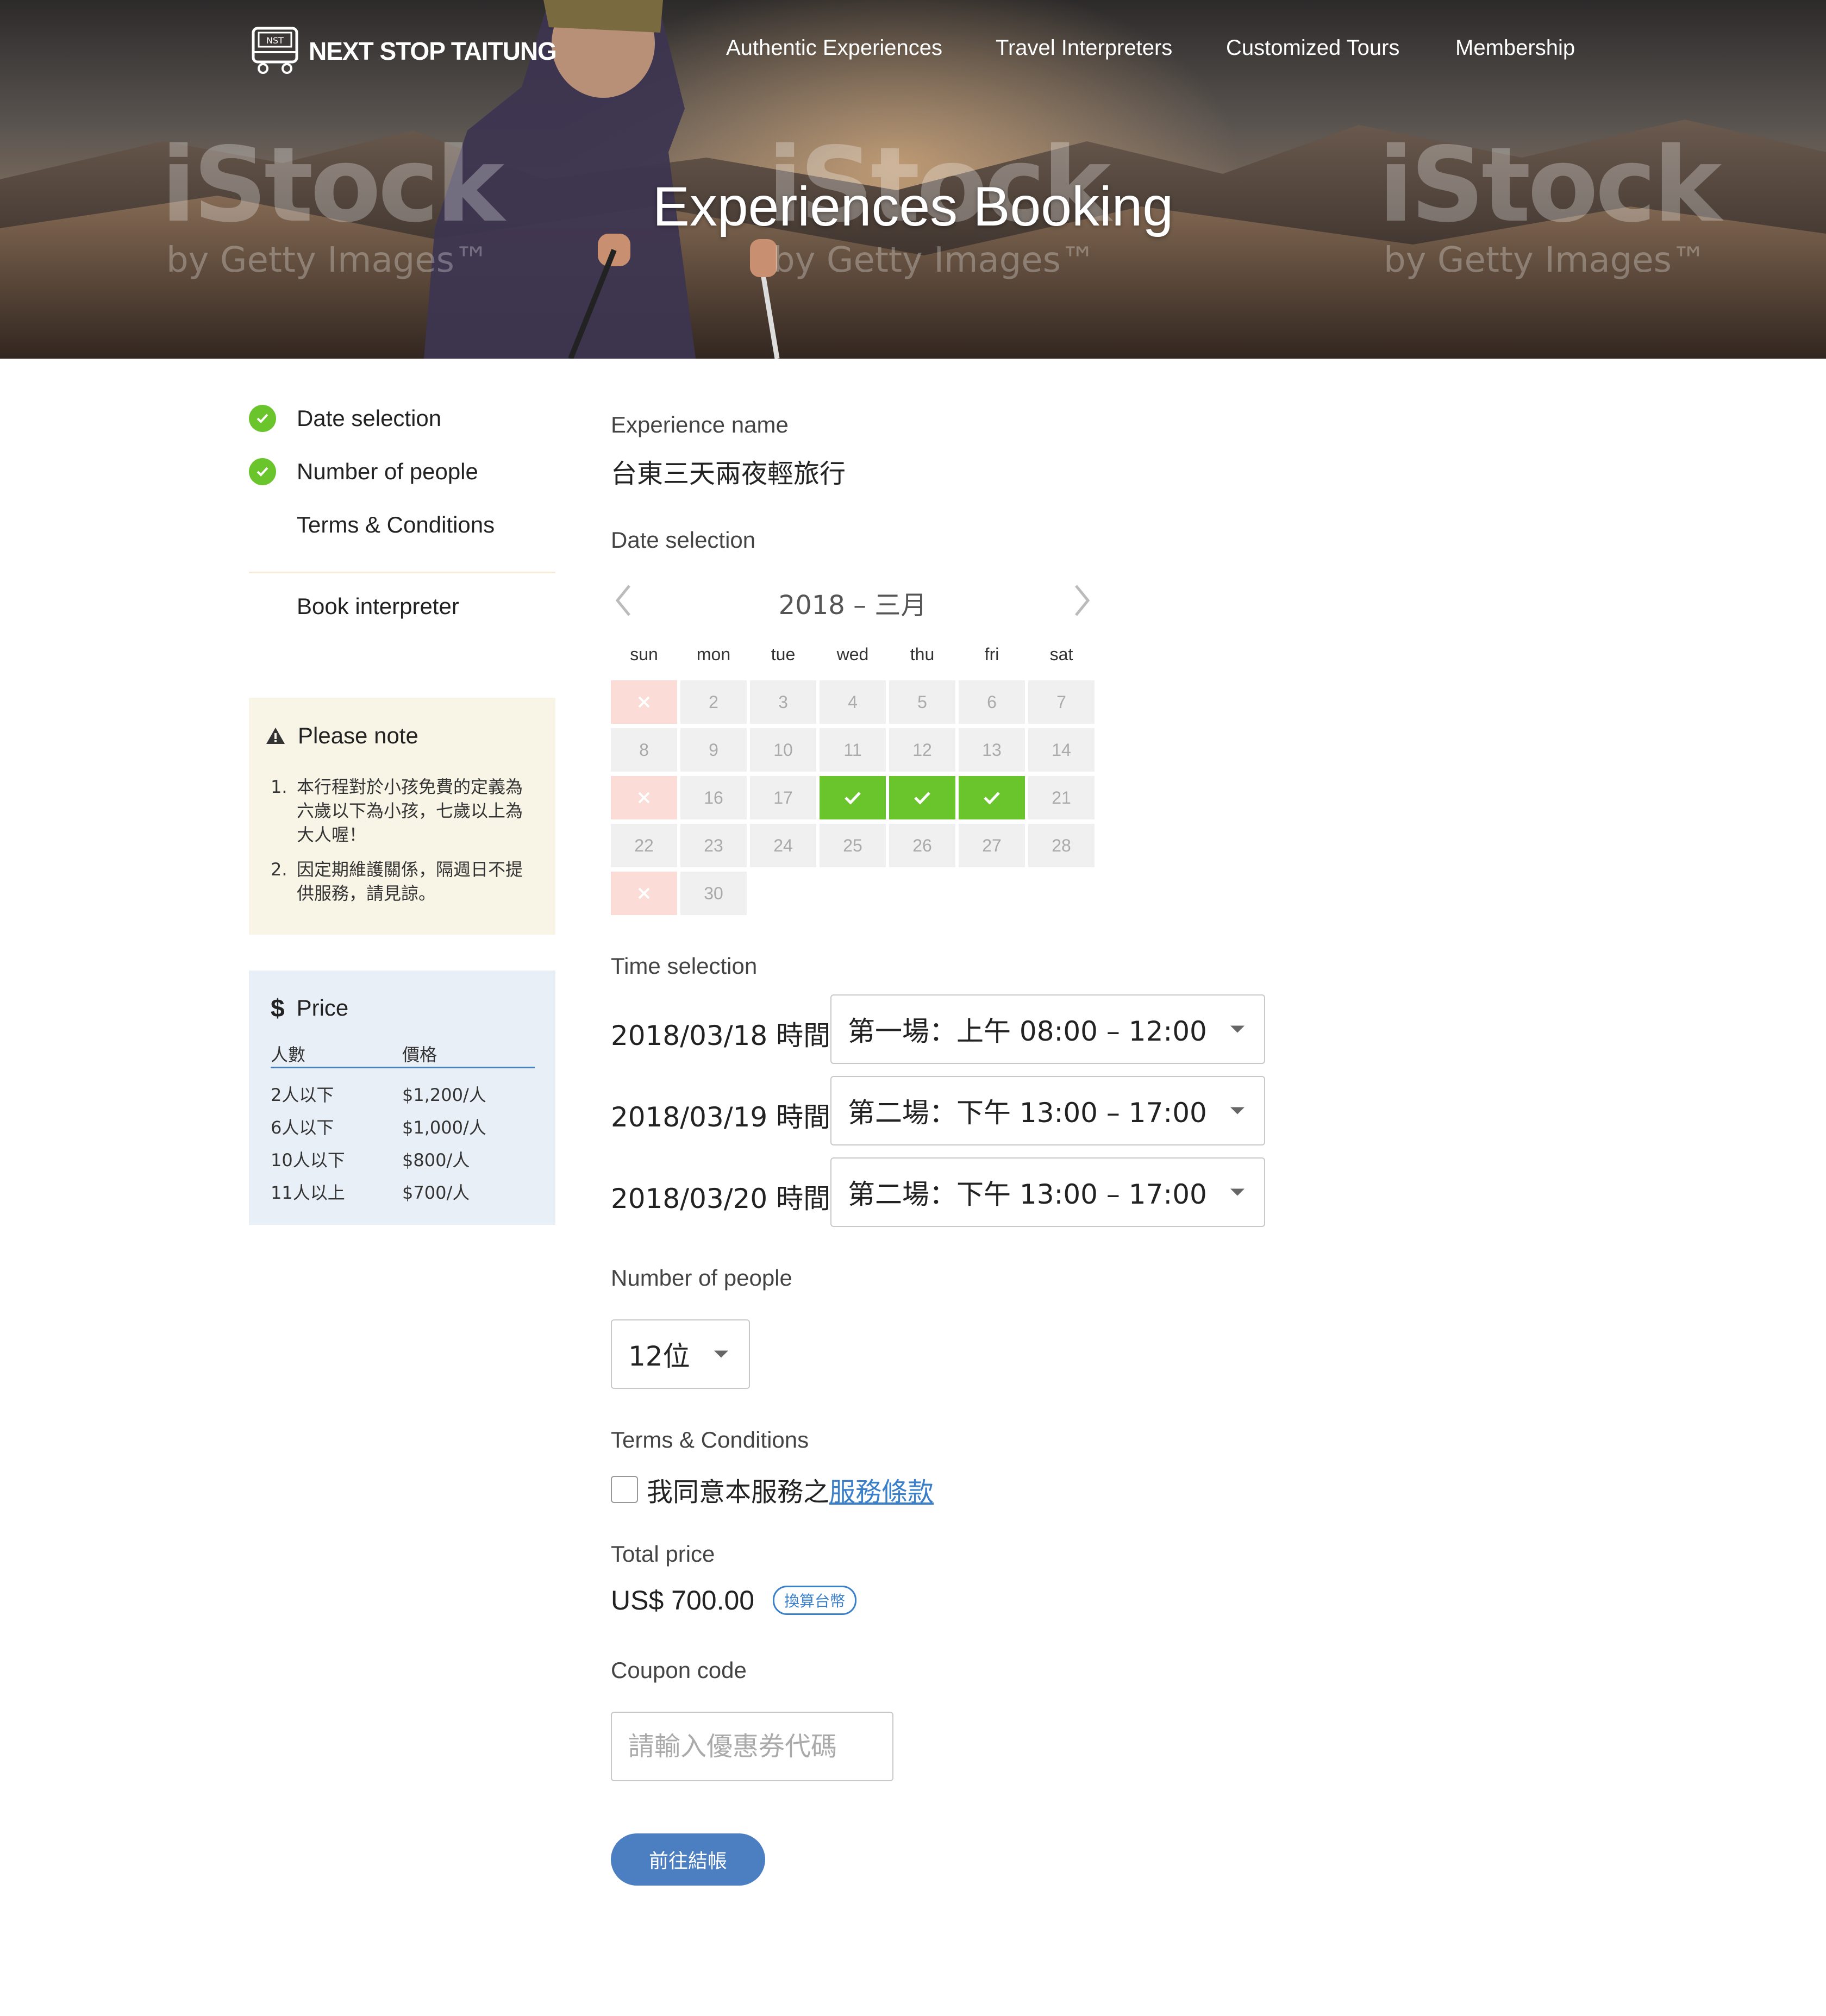 The width and height of the screenshot is (1826, 2016). Describe the element at coordinates (683, 1600) in the screenshot. I see `total-price-value: US$ 700.00` at that location.